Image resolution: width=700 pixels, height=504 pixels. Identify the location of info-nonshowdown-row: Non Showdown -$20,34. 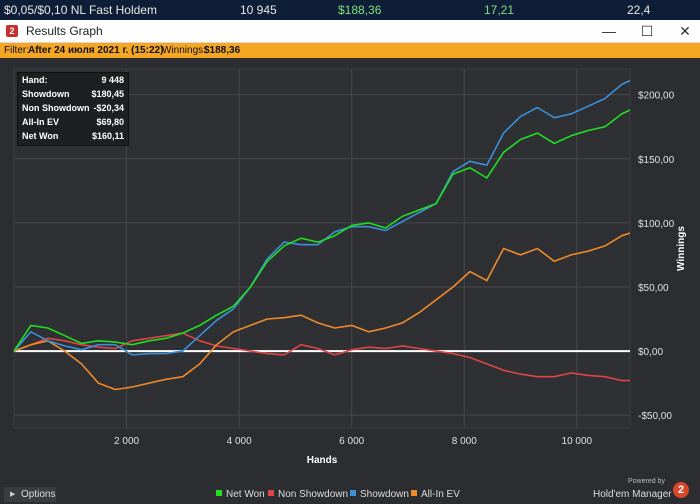
(73, 109).